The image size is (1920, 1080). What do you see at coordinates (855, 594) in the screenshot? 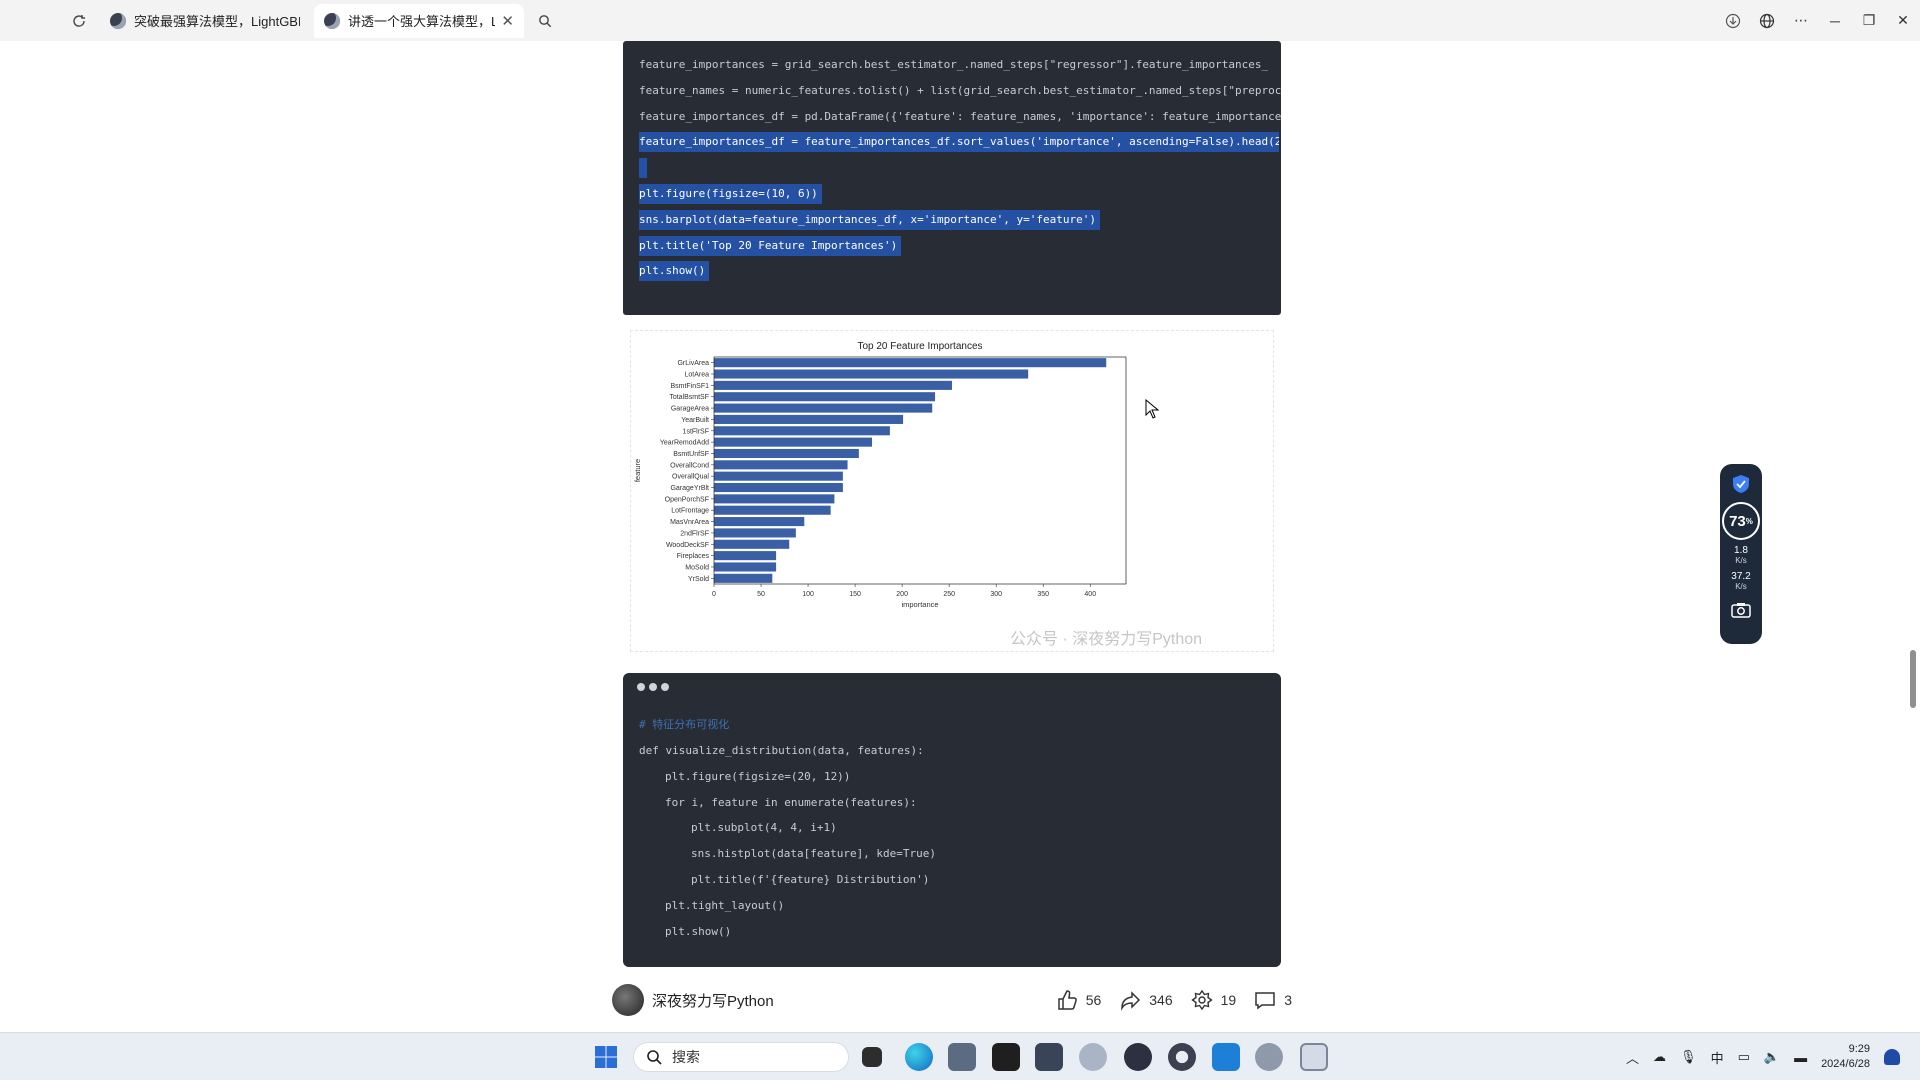
I see `x-tick-label: 150` at bounding box center [855, 594].